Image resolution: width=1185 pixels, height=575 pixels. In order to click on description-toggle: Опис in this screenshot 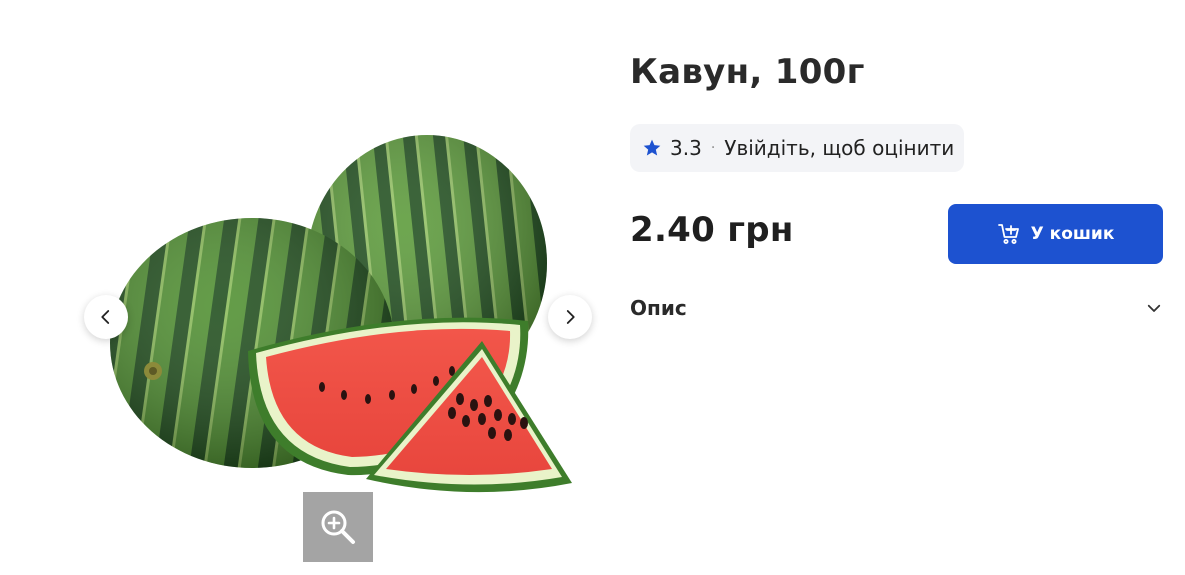, I will do `click(896, 308)`.